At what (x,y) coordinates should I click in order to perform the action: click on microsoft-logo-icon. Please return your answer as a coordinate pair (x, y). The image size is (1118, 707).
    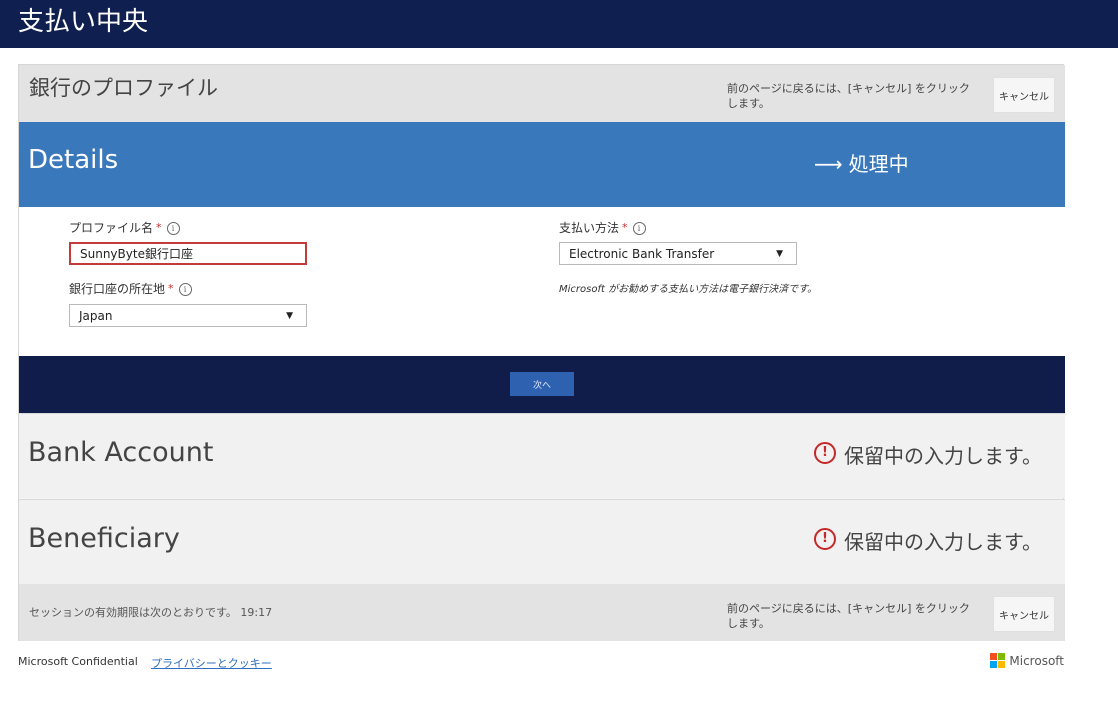
    Looking at the image, I should click on (998, 660).